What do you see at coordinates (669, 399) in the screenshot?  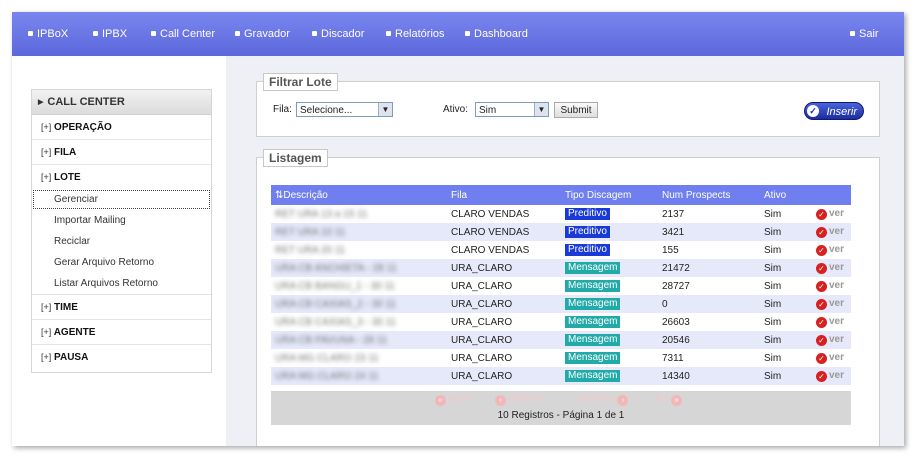 I see `pager-last: fim »` at bounding box center [669, 399].